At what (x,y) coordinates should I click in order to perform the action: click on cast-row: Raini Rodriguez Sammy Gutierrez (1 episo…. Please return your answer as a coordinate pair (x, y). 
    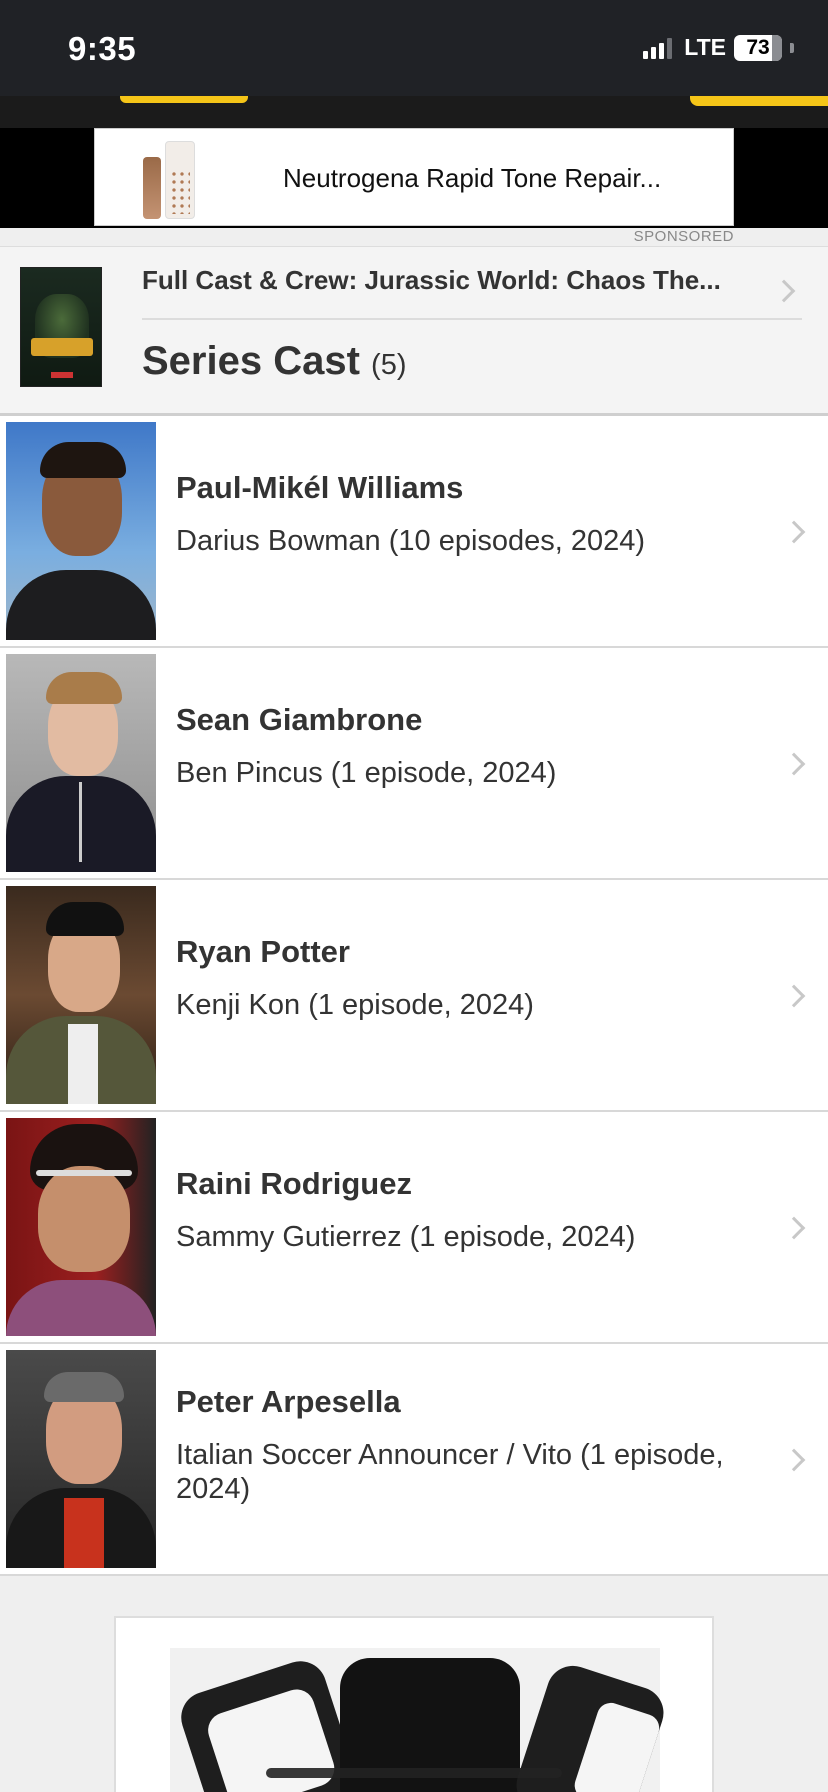
    Looking at the image, I should click on (414, 1228).